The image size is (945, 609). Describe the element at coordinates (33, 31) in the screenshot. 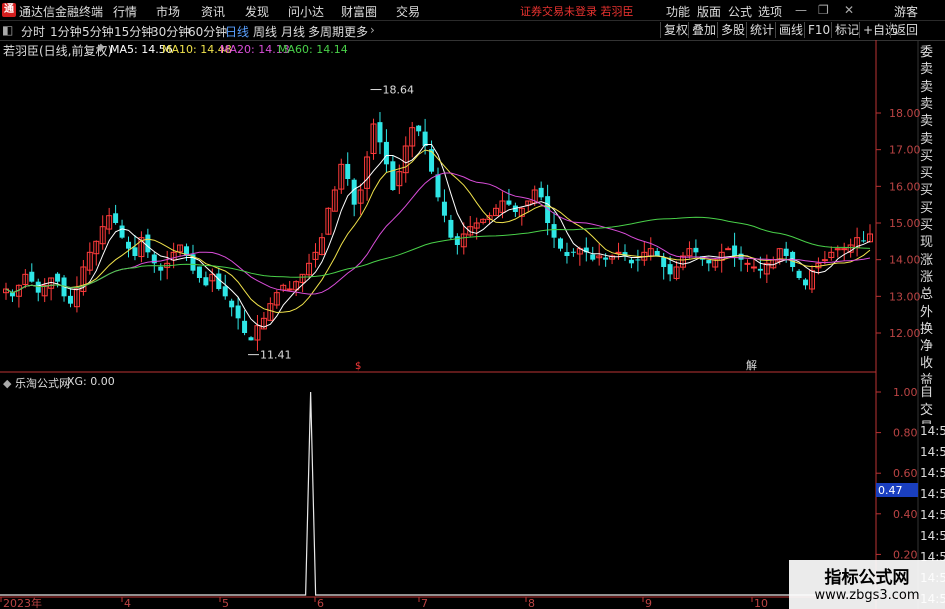

I see `period-intraday: 分时` at that location.